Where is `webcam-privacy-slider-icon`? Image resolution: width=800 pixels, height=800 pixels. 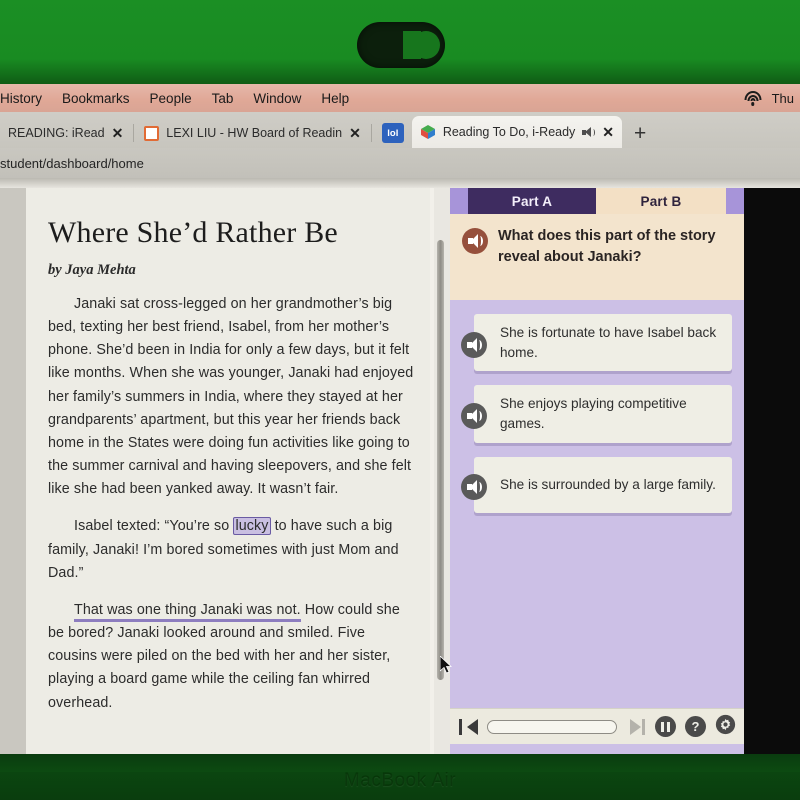
webcam-privacy-slider-icon is located at coordinates (401, 45).